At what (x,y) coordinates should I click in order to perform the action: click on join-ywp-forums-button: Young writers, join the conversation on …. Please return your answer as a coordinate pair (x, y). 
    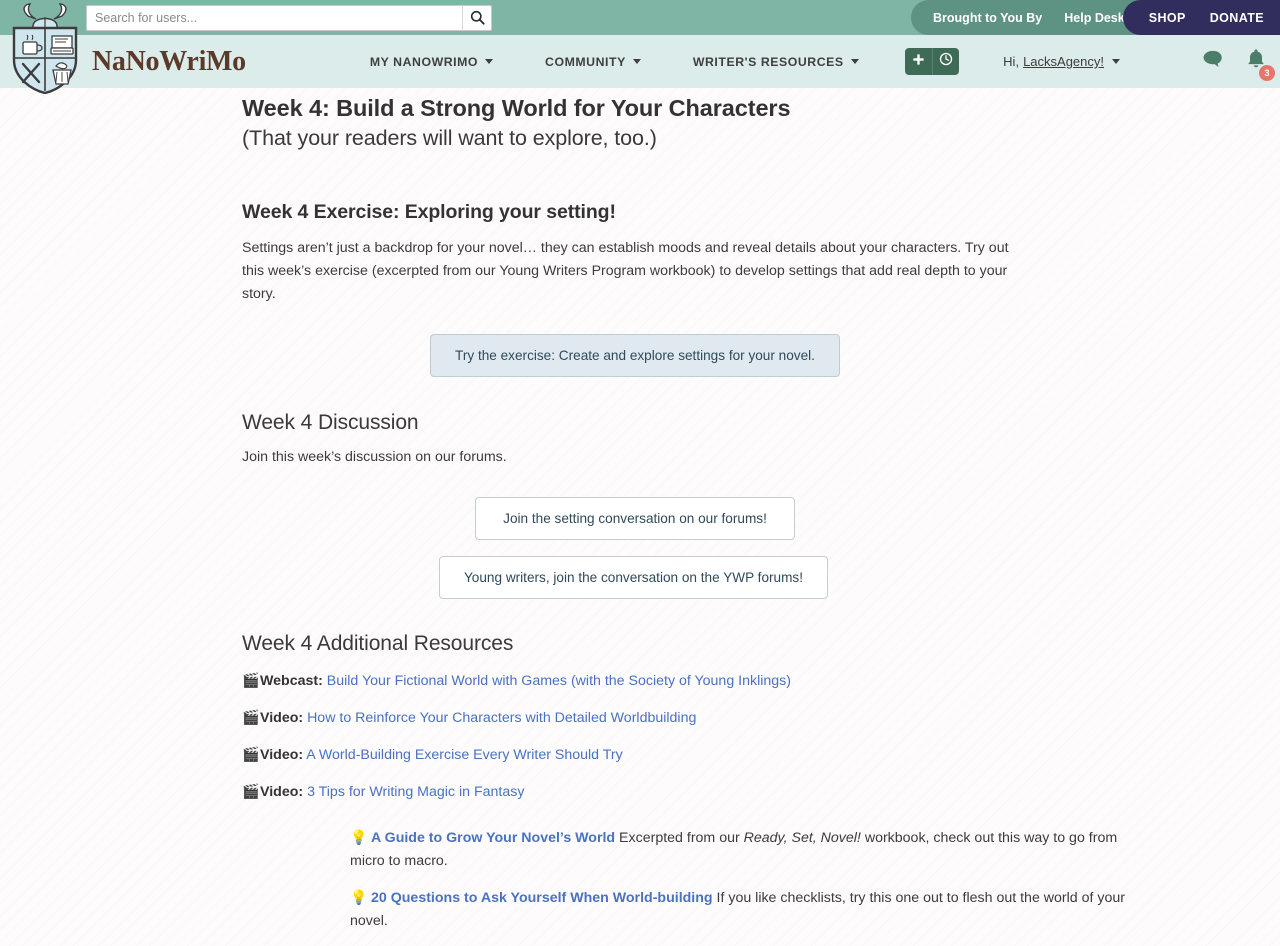
    Looking at the image, I should click on (633, 578).